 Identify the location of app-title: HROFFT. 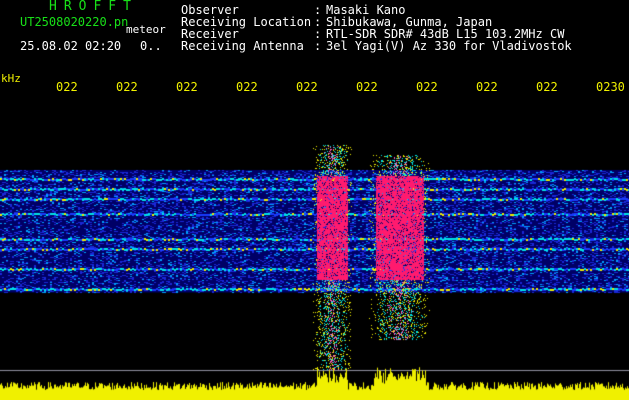
(93, 7).